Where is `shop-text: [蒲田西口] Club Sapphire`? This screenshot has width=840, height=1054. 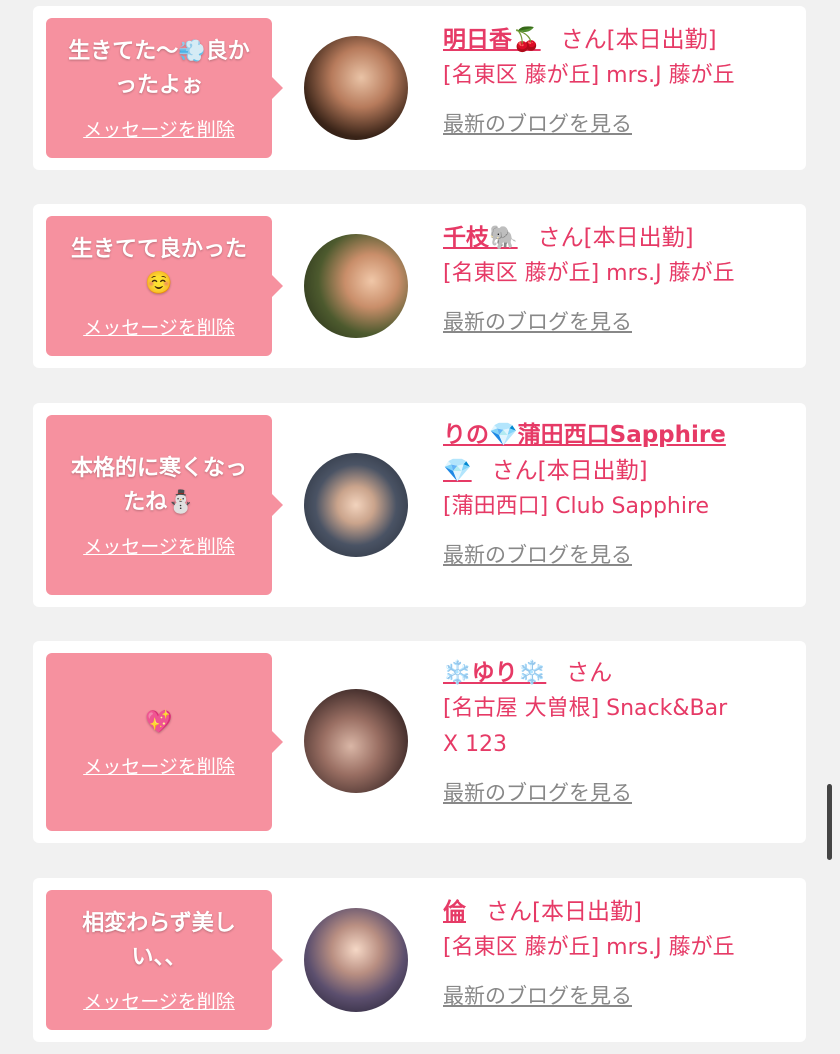
shop-text: [蒲田西口] Club Sapphire is located at coordinates (576, 506).